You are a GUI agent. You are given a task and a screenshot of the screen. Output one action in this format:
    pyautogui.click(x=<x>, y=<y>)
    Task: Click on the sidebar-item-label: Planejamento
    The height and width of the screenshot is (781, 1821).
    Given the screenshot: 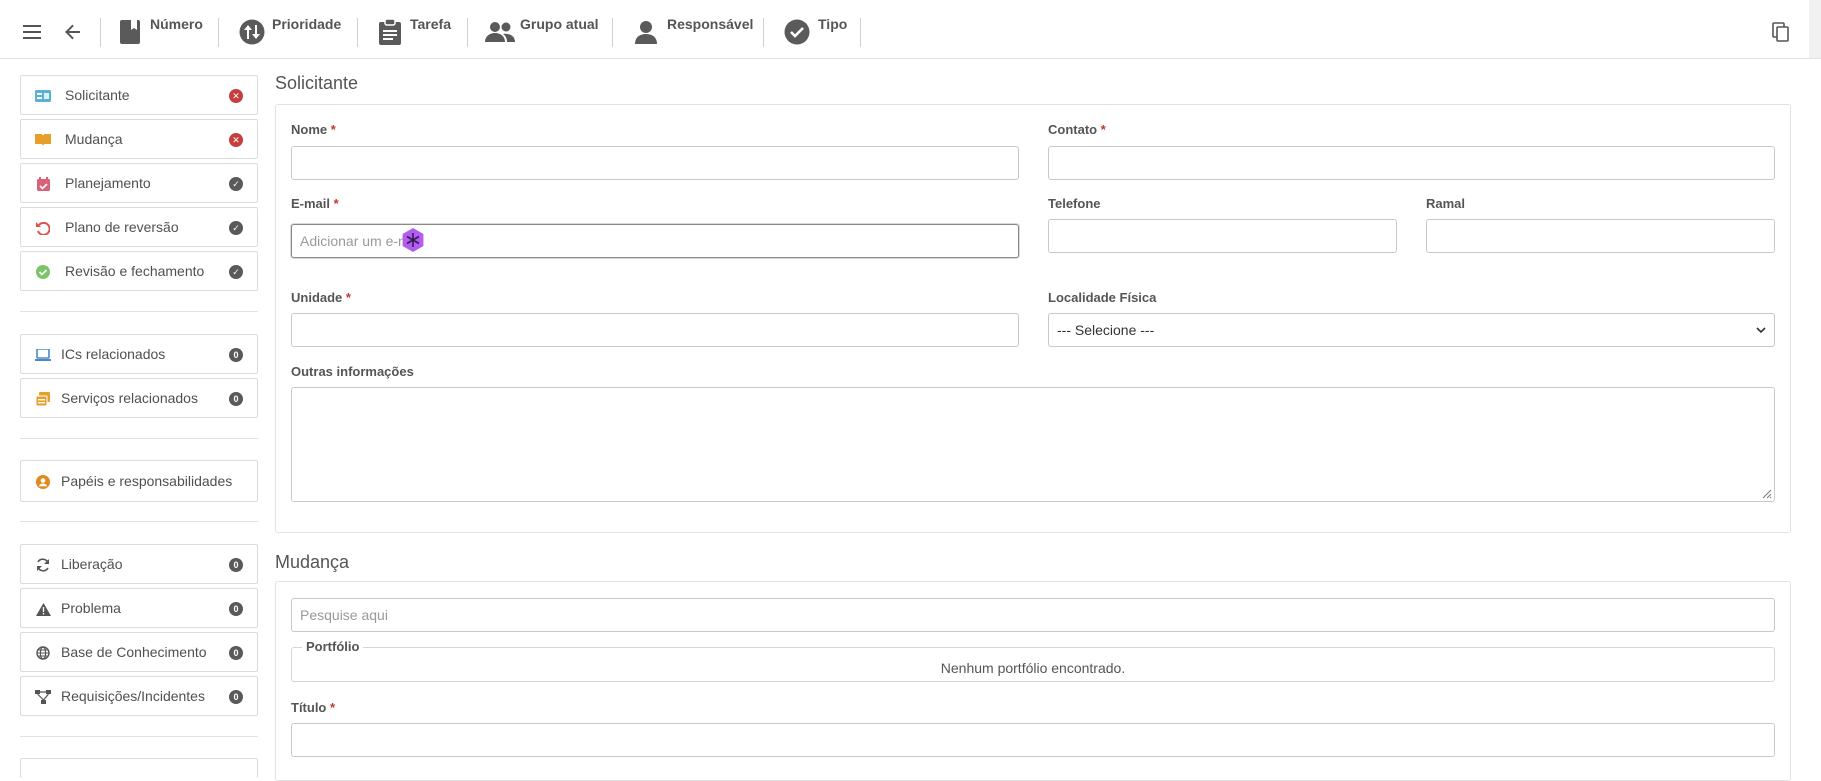 What is the action you would take?
    pyautogui.click(x=108, y=183)
    